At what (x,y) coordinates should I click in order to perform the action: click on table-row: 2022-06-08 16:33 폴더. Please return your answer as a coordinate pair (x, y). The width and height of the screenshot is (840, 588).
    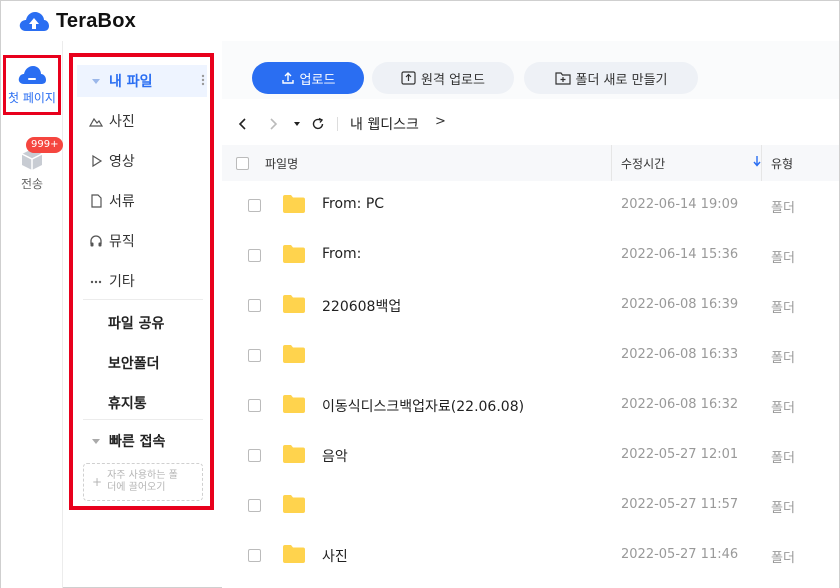
    Looking at the image, I should click on (530, 356).